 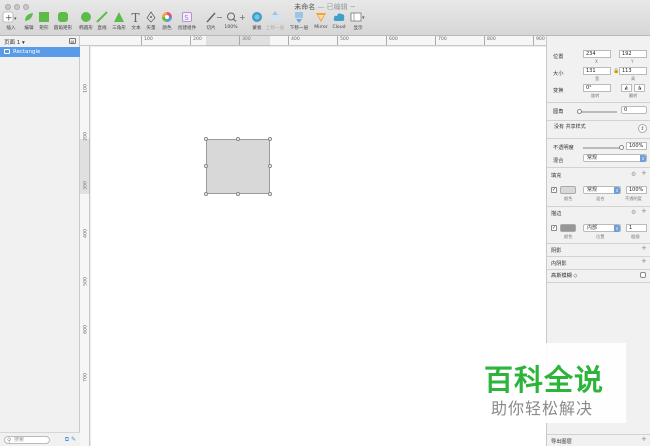 What do you see at coordinates (343, 40) in the screenshot?
I see `ruler-tick: 500` at bounding box center [343, 40].